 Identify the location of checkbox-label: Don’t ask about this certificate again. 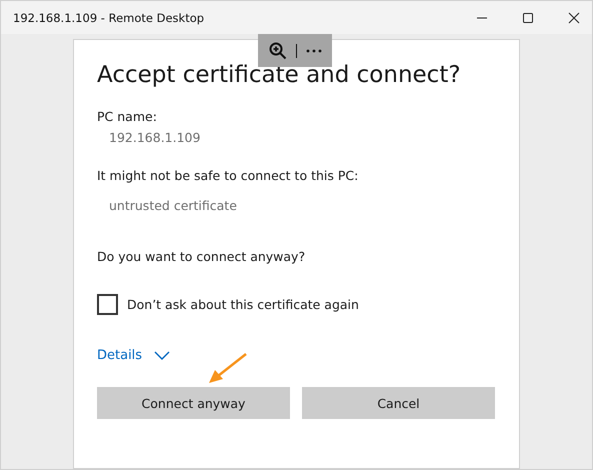
(243, 304).